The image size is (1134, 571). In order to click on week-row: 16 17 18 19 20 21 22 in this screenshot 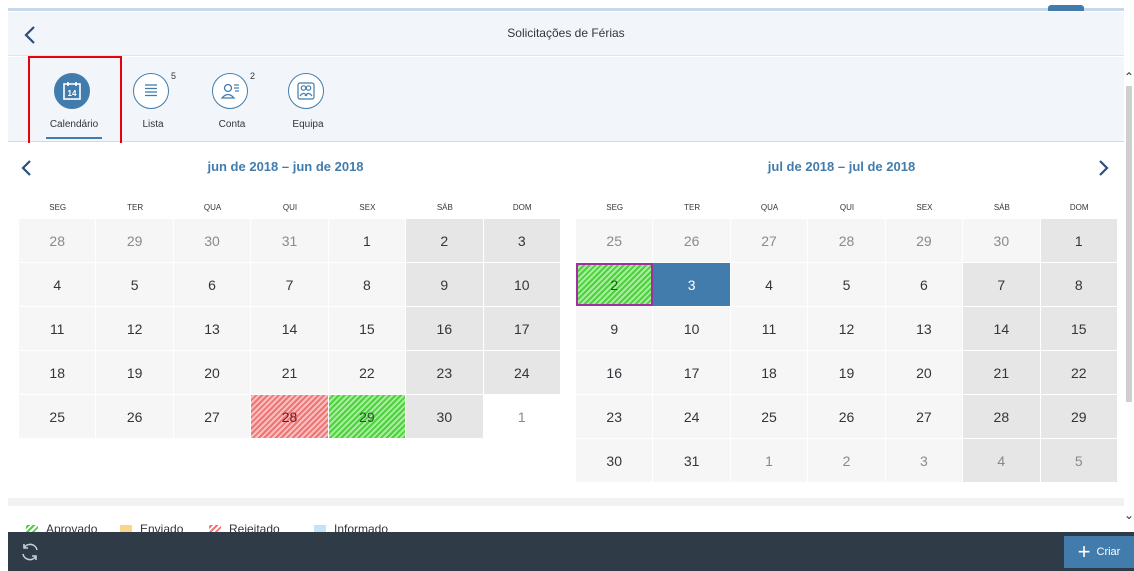, I will do `click(847, 373)`.